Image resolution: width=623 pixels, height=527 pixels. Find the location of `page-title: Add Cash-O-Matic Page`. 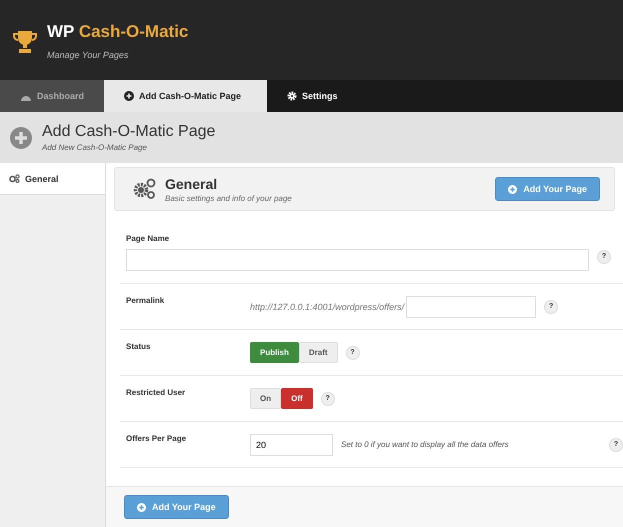

page-title: Add Cash-O-Matic Page is located at coordinates (129, 132).